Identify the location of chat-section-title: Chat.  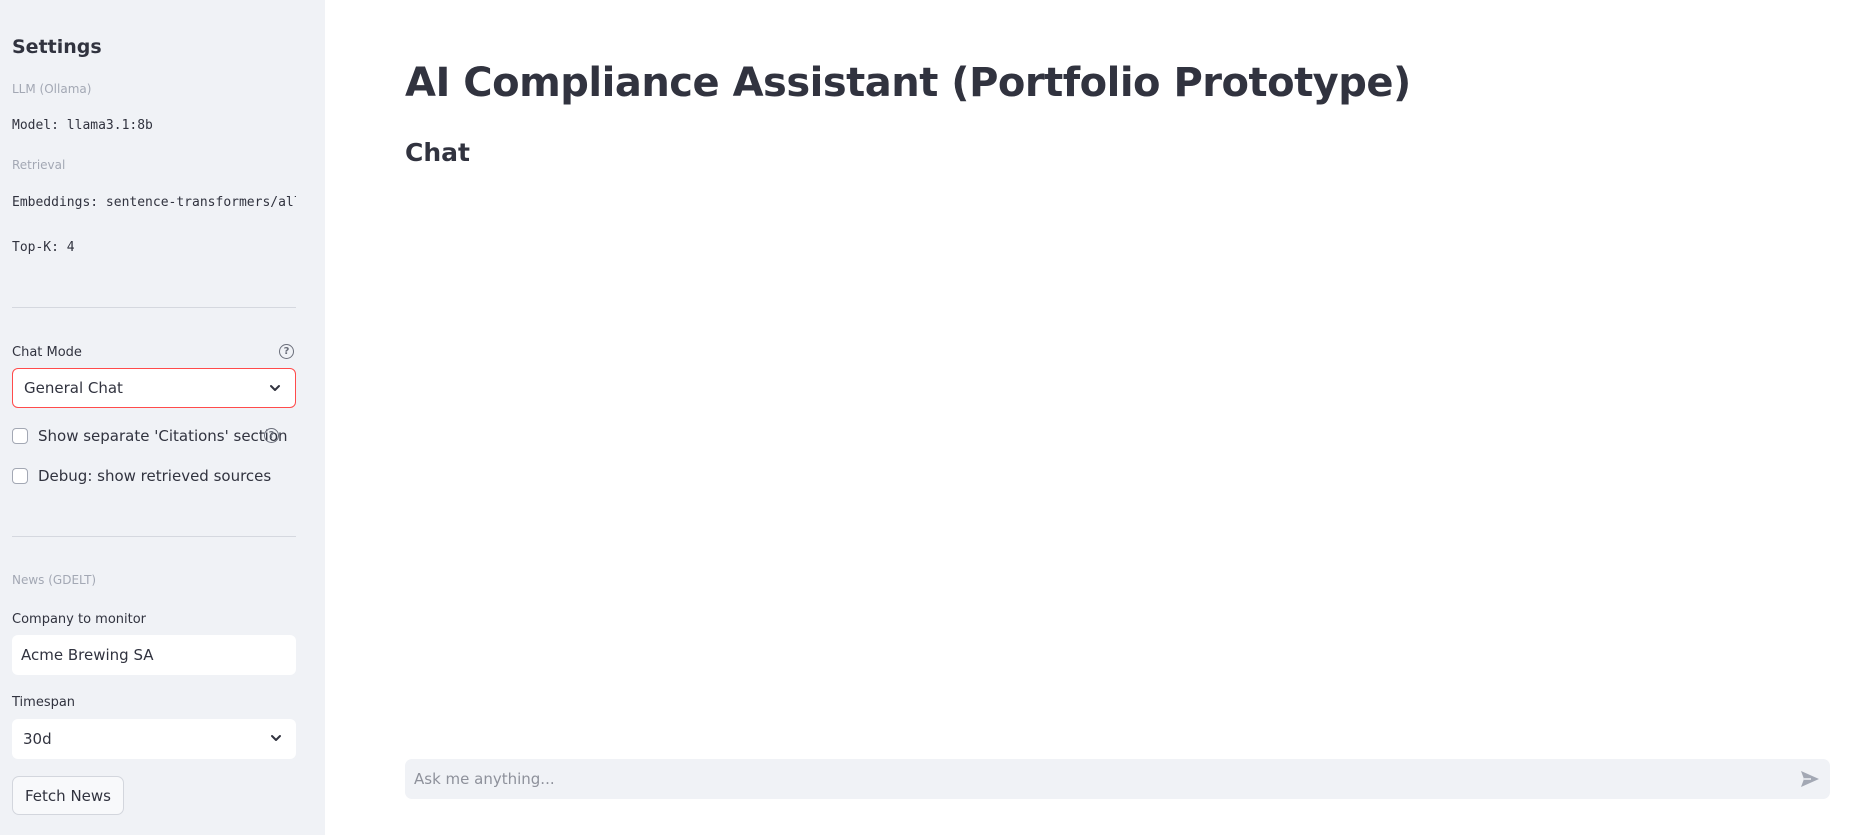
(437, 152).